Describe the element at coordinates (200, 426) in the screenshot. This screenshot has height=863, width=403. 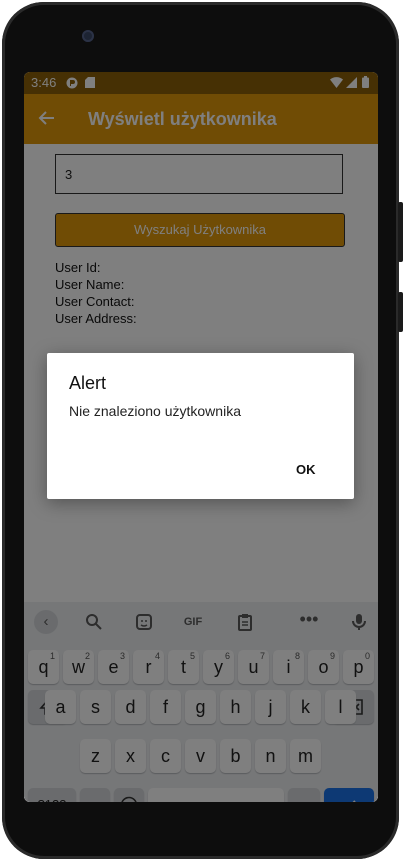
I see `alert-dialog: Alert Nie znaleziono użytkownika OK` at that location.